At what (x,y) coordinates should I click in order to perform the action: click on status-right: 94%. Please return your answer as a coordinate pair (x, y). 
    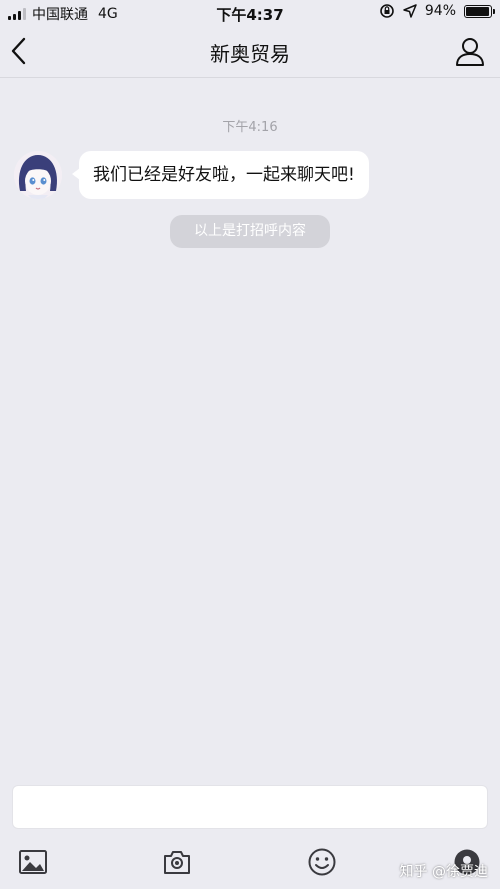
    Looking at the image, I should click on (437, 11).